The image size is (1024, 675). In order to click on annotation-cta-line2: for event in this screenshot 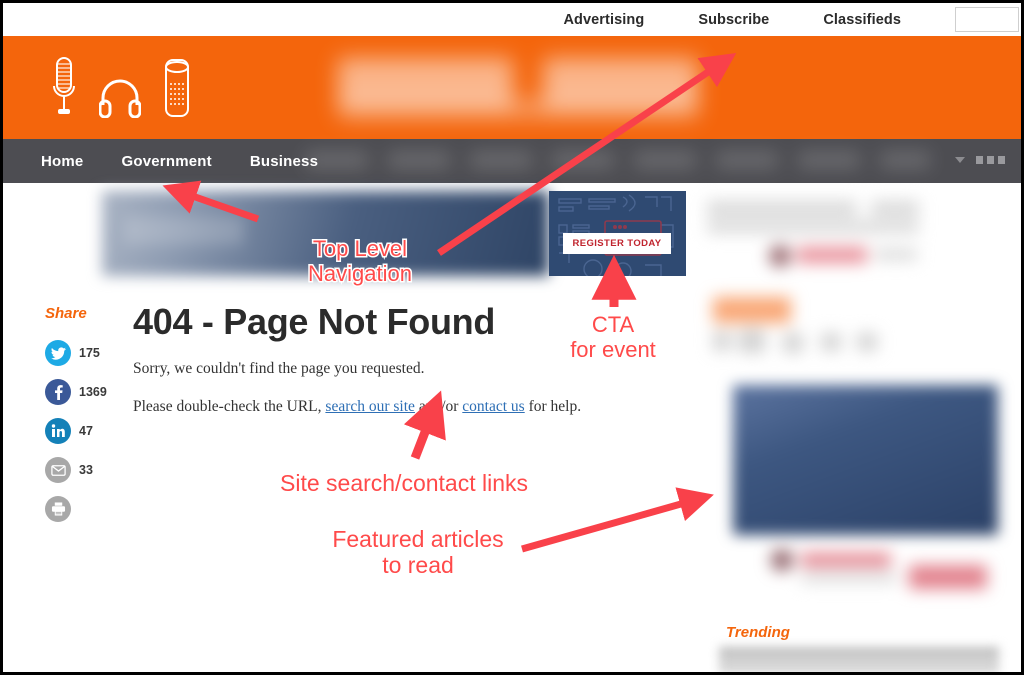, I will do `click(613, 349)`.